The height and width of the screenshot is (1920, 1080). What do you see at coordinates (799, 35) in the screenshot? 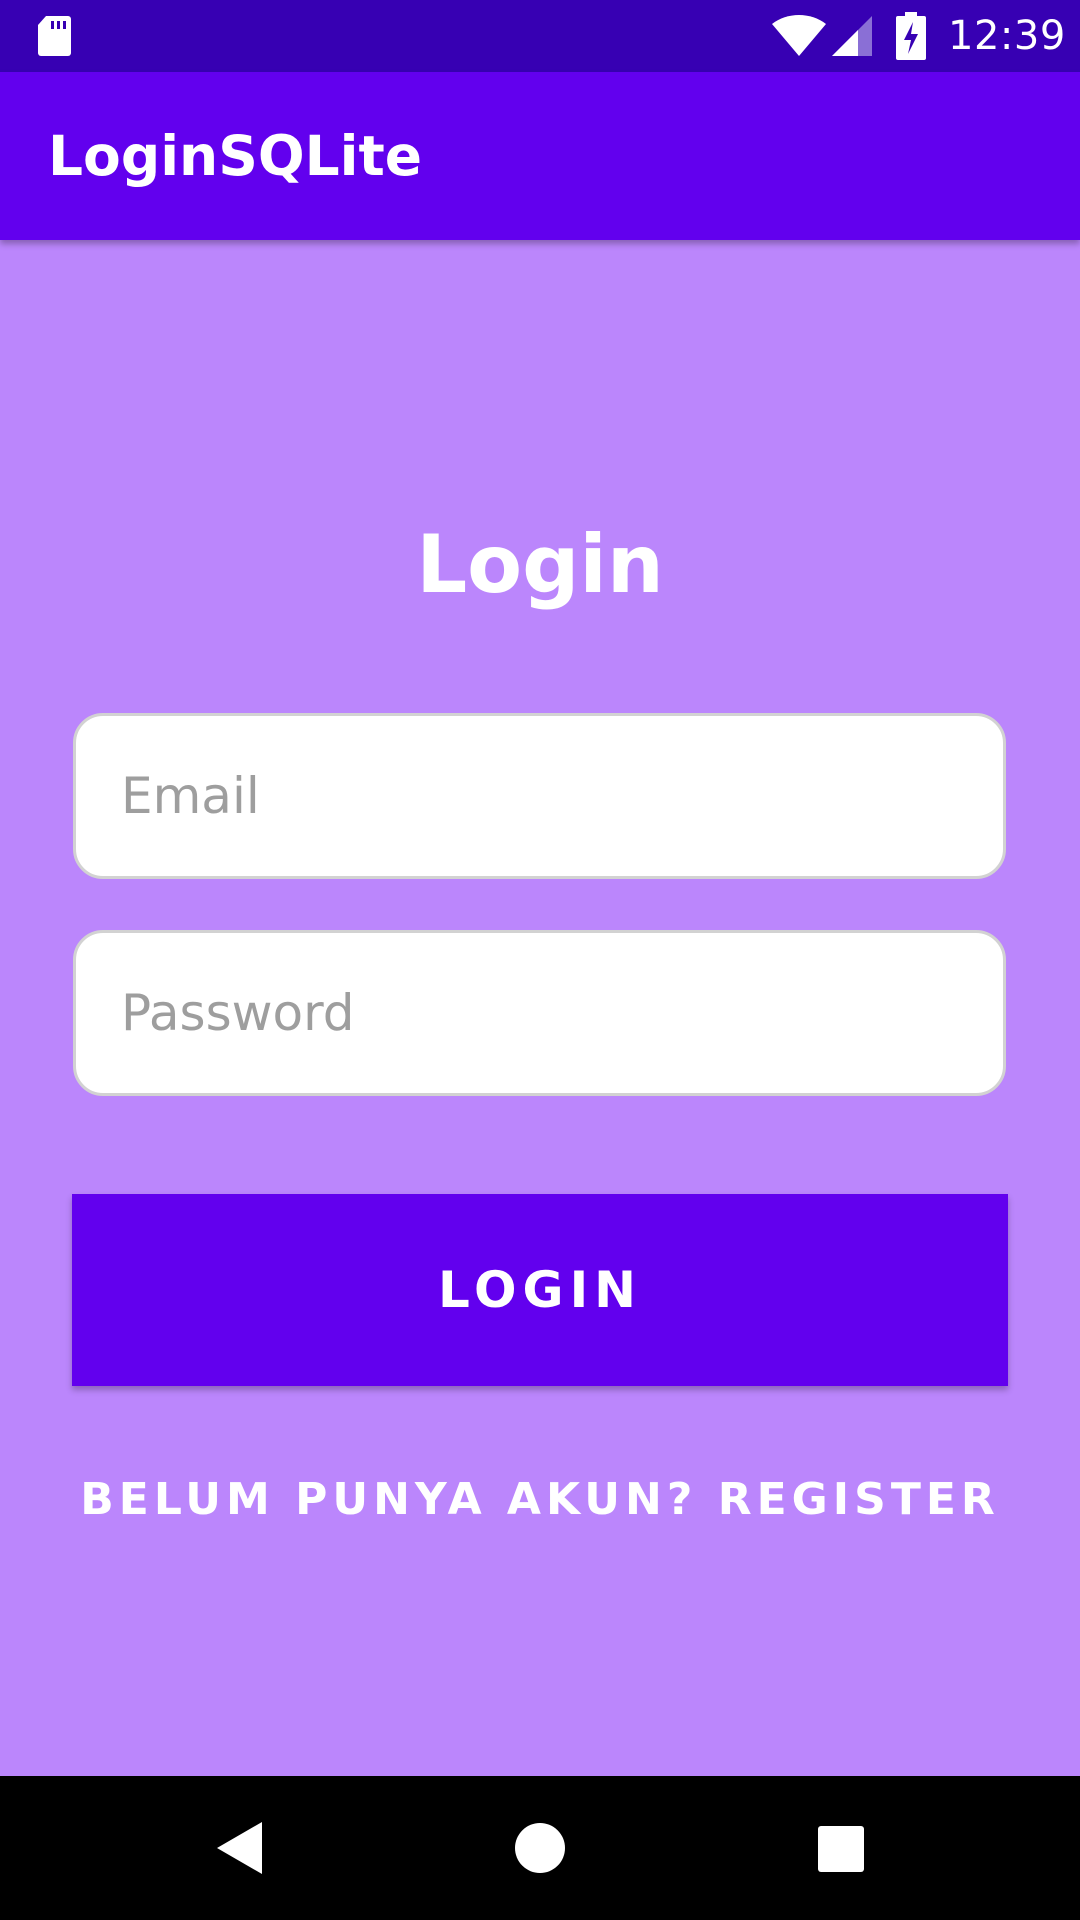
I see `wifi-icon` at bounding box center [799, 35].